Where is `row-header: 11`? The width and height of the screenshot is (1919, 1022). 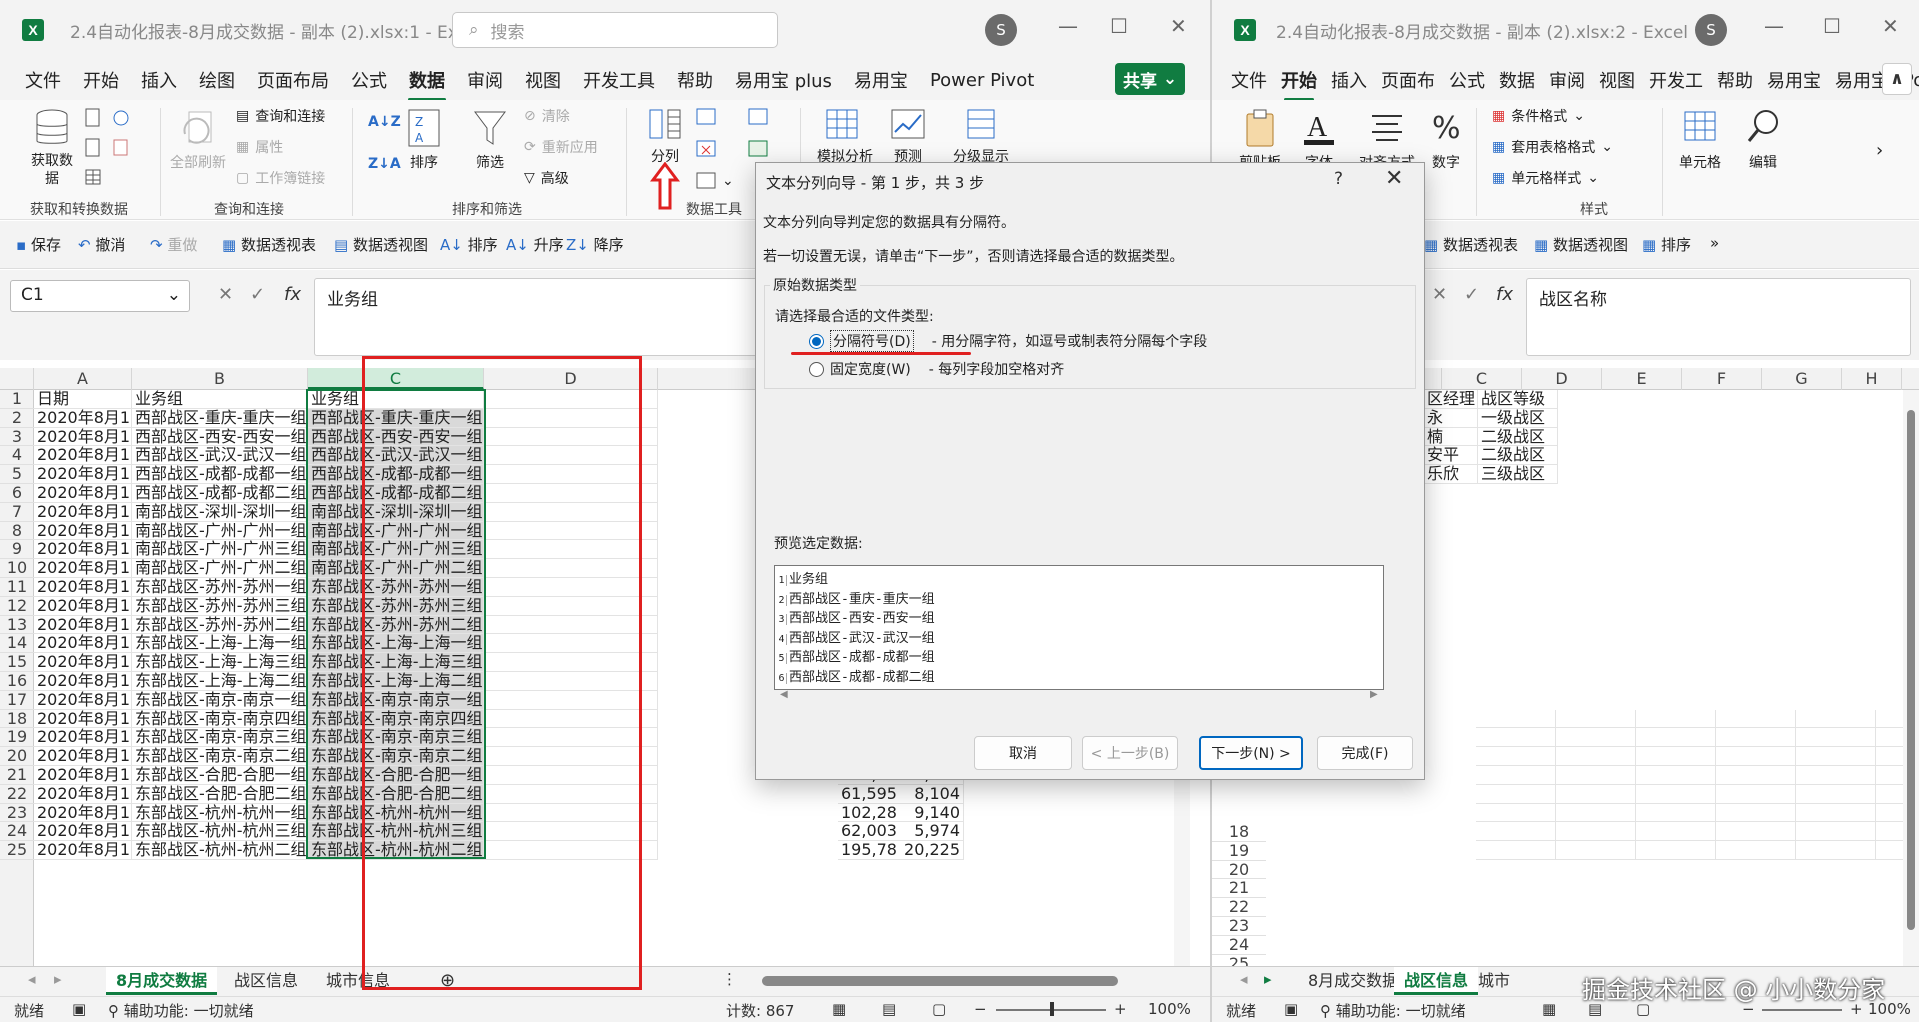
row-header: 11 is located at coordinates (17, 587).